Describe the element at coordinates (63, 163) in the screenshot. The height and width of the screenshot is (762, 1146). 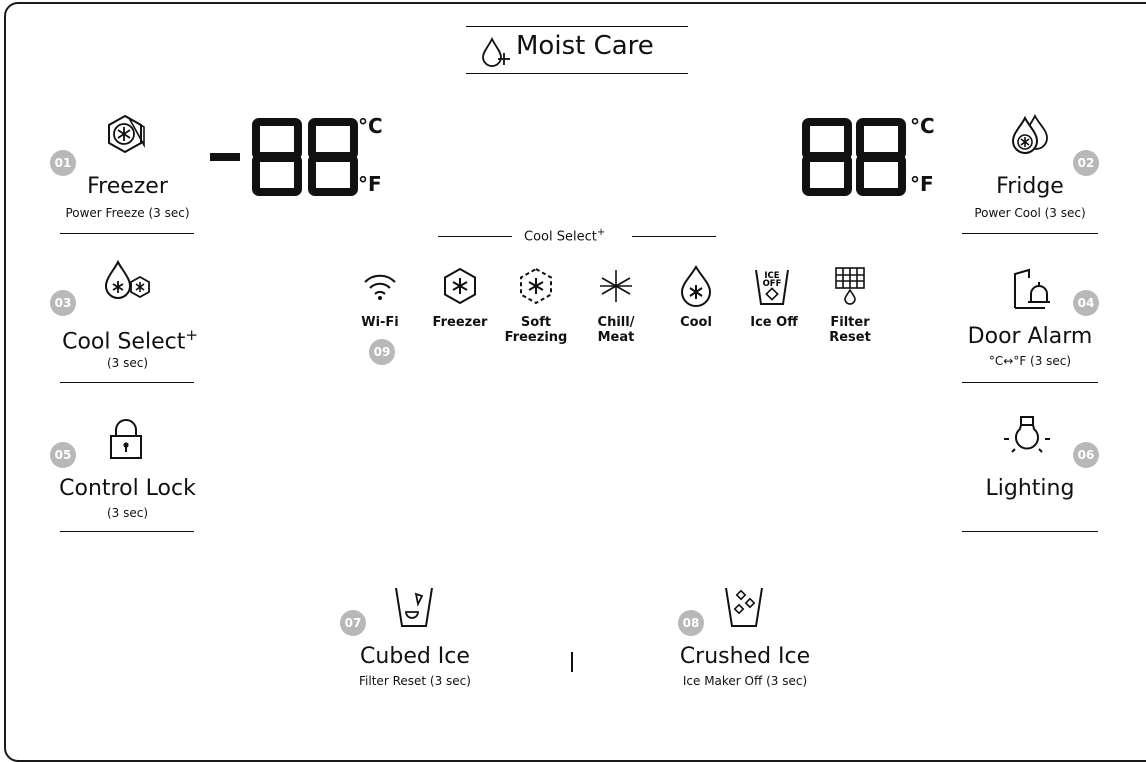
I see `freezer-number-badge: 01` at that location.